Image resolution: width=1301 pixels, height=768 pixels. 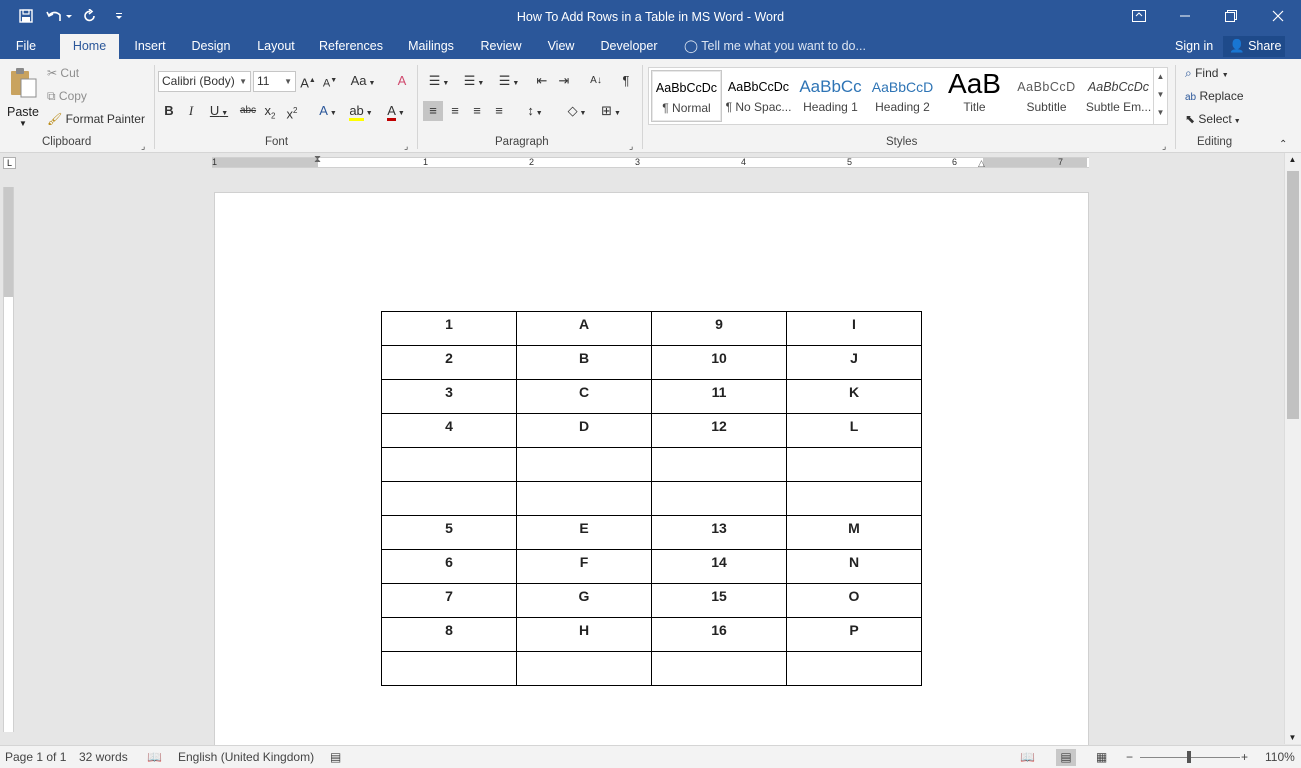 I want to click on table-cell: 2, so click(x=449, y=362).